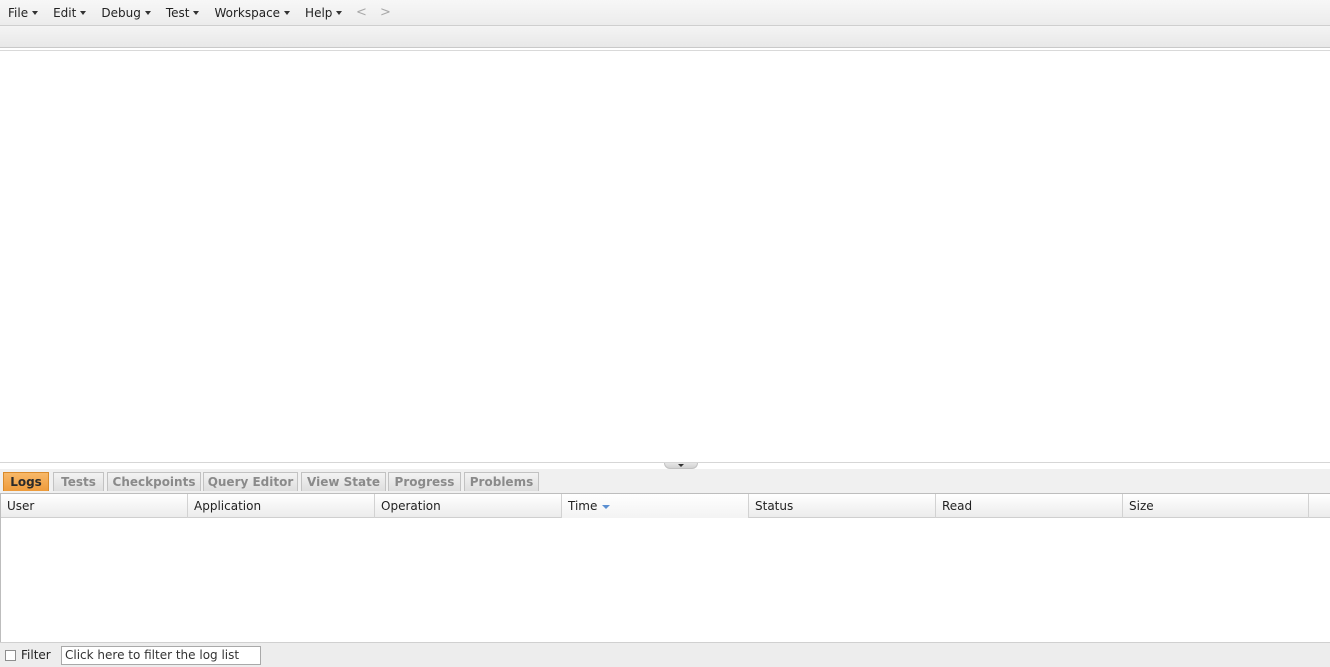 The image size is (1330, 667). What do you see at coordinates (281, 506) in the screenshot?
I see `column-header-application: Application` at bounding box center [281, 506].